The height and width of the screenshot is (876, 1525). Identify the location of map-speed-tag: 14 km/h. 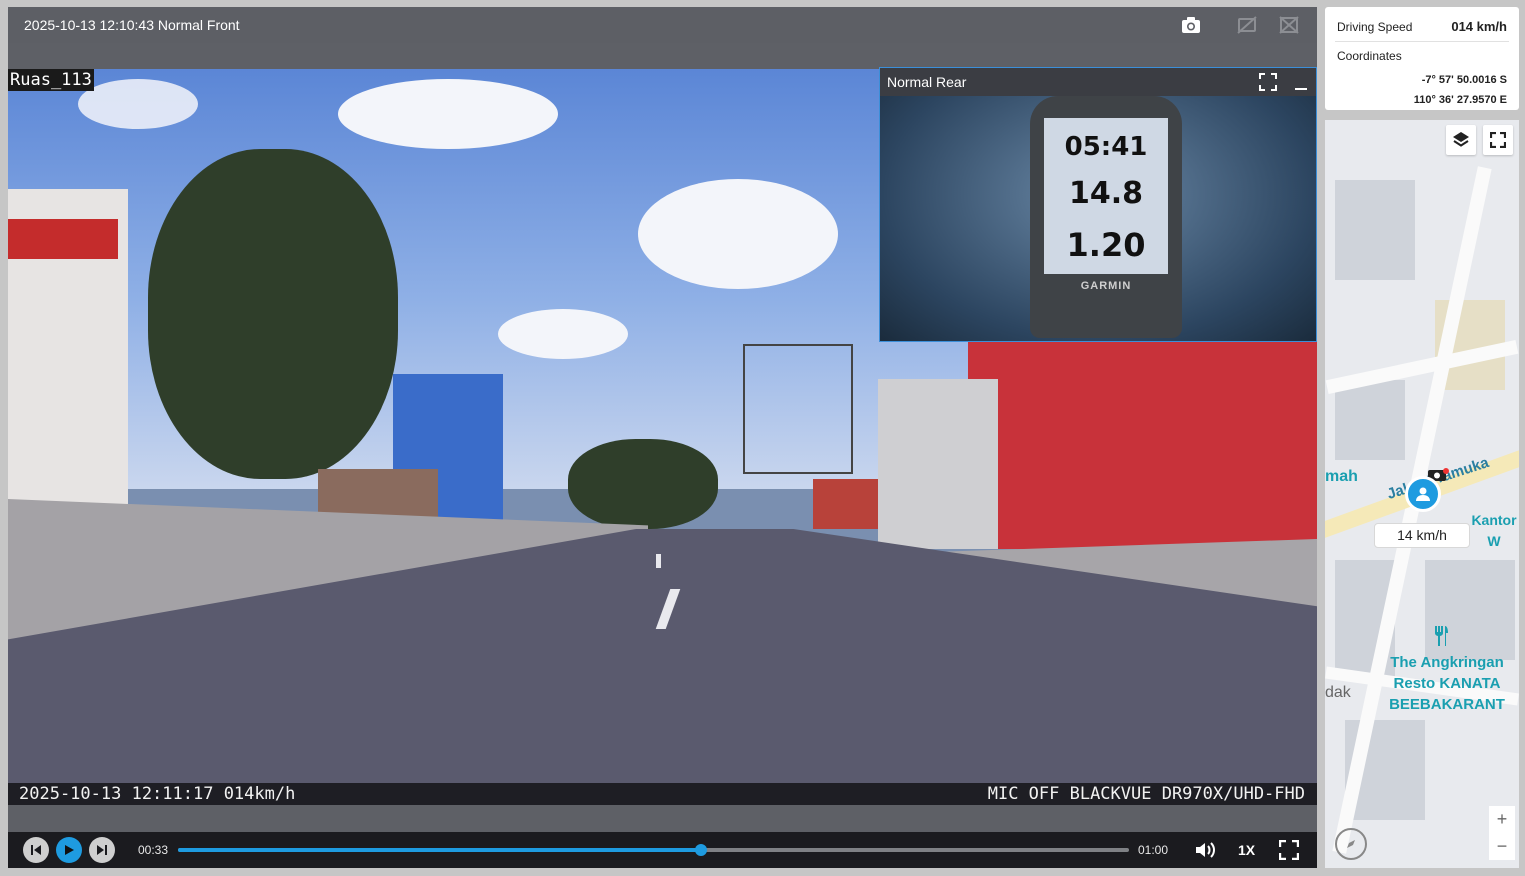
(1422, 535).